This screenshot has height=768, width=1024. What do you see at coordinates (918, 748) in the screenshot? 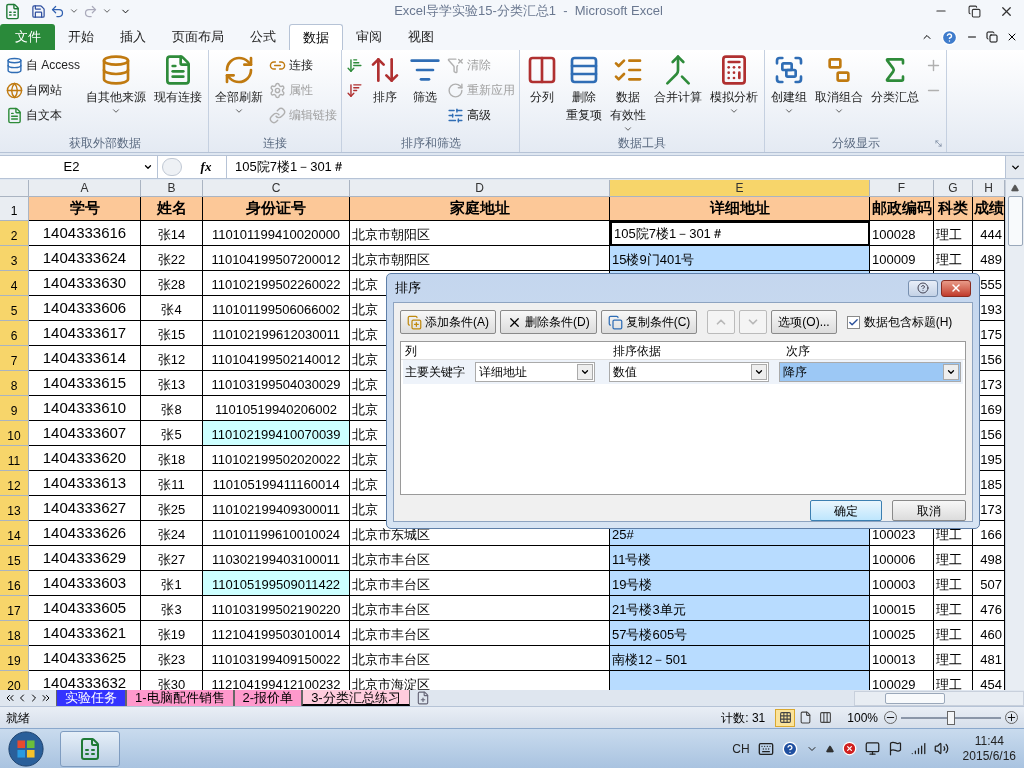
I see `signal-icon` at bounding box center [918, 748].